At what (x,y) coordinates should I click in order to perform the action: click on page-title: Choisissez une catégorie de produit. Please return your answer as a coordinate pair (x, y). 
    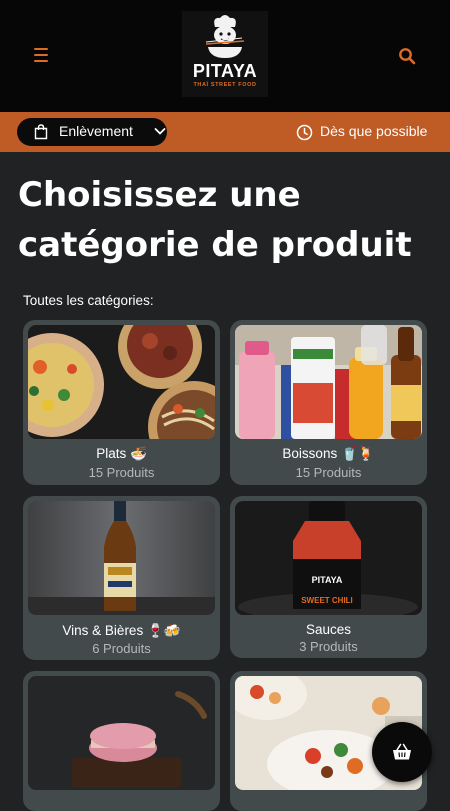
    Looking at the image, I should click on (215, 220).